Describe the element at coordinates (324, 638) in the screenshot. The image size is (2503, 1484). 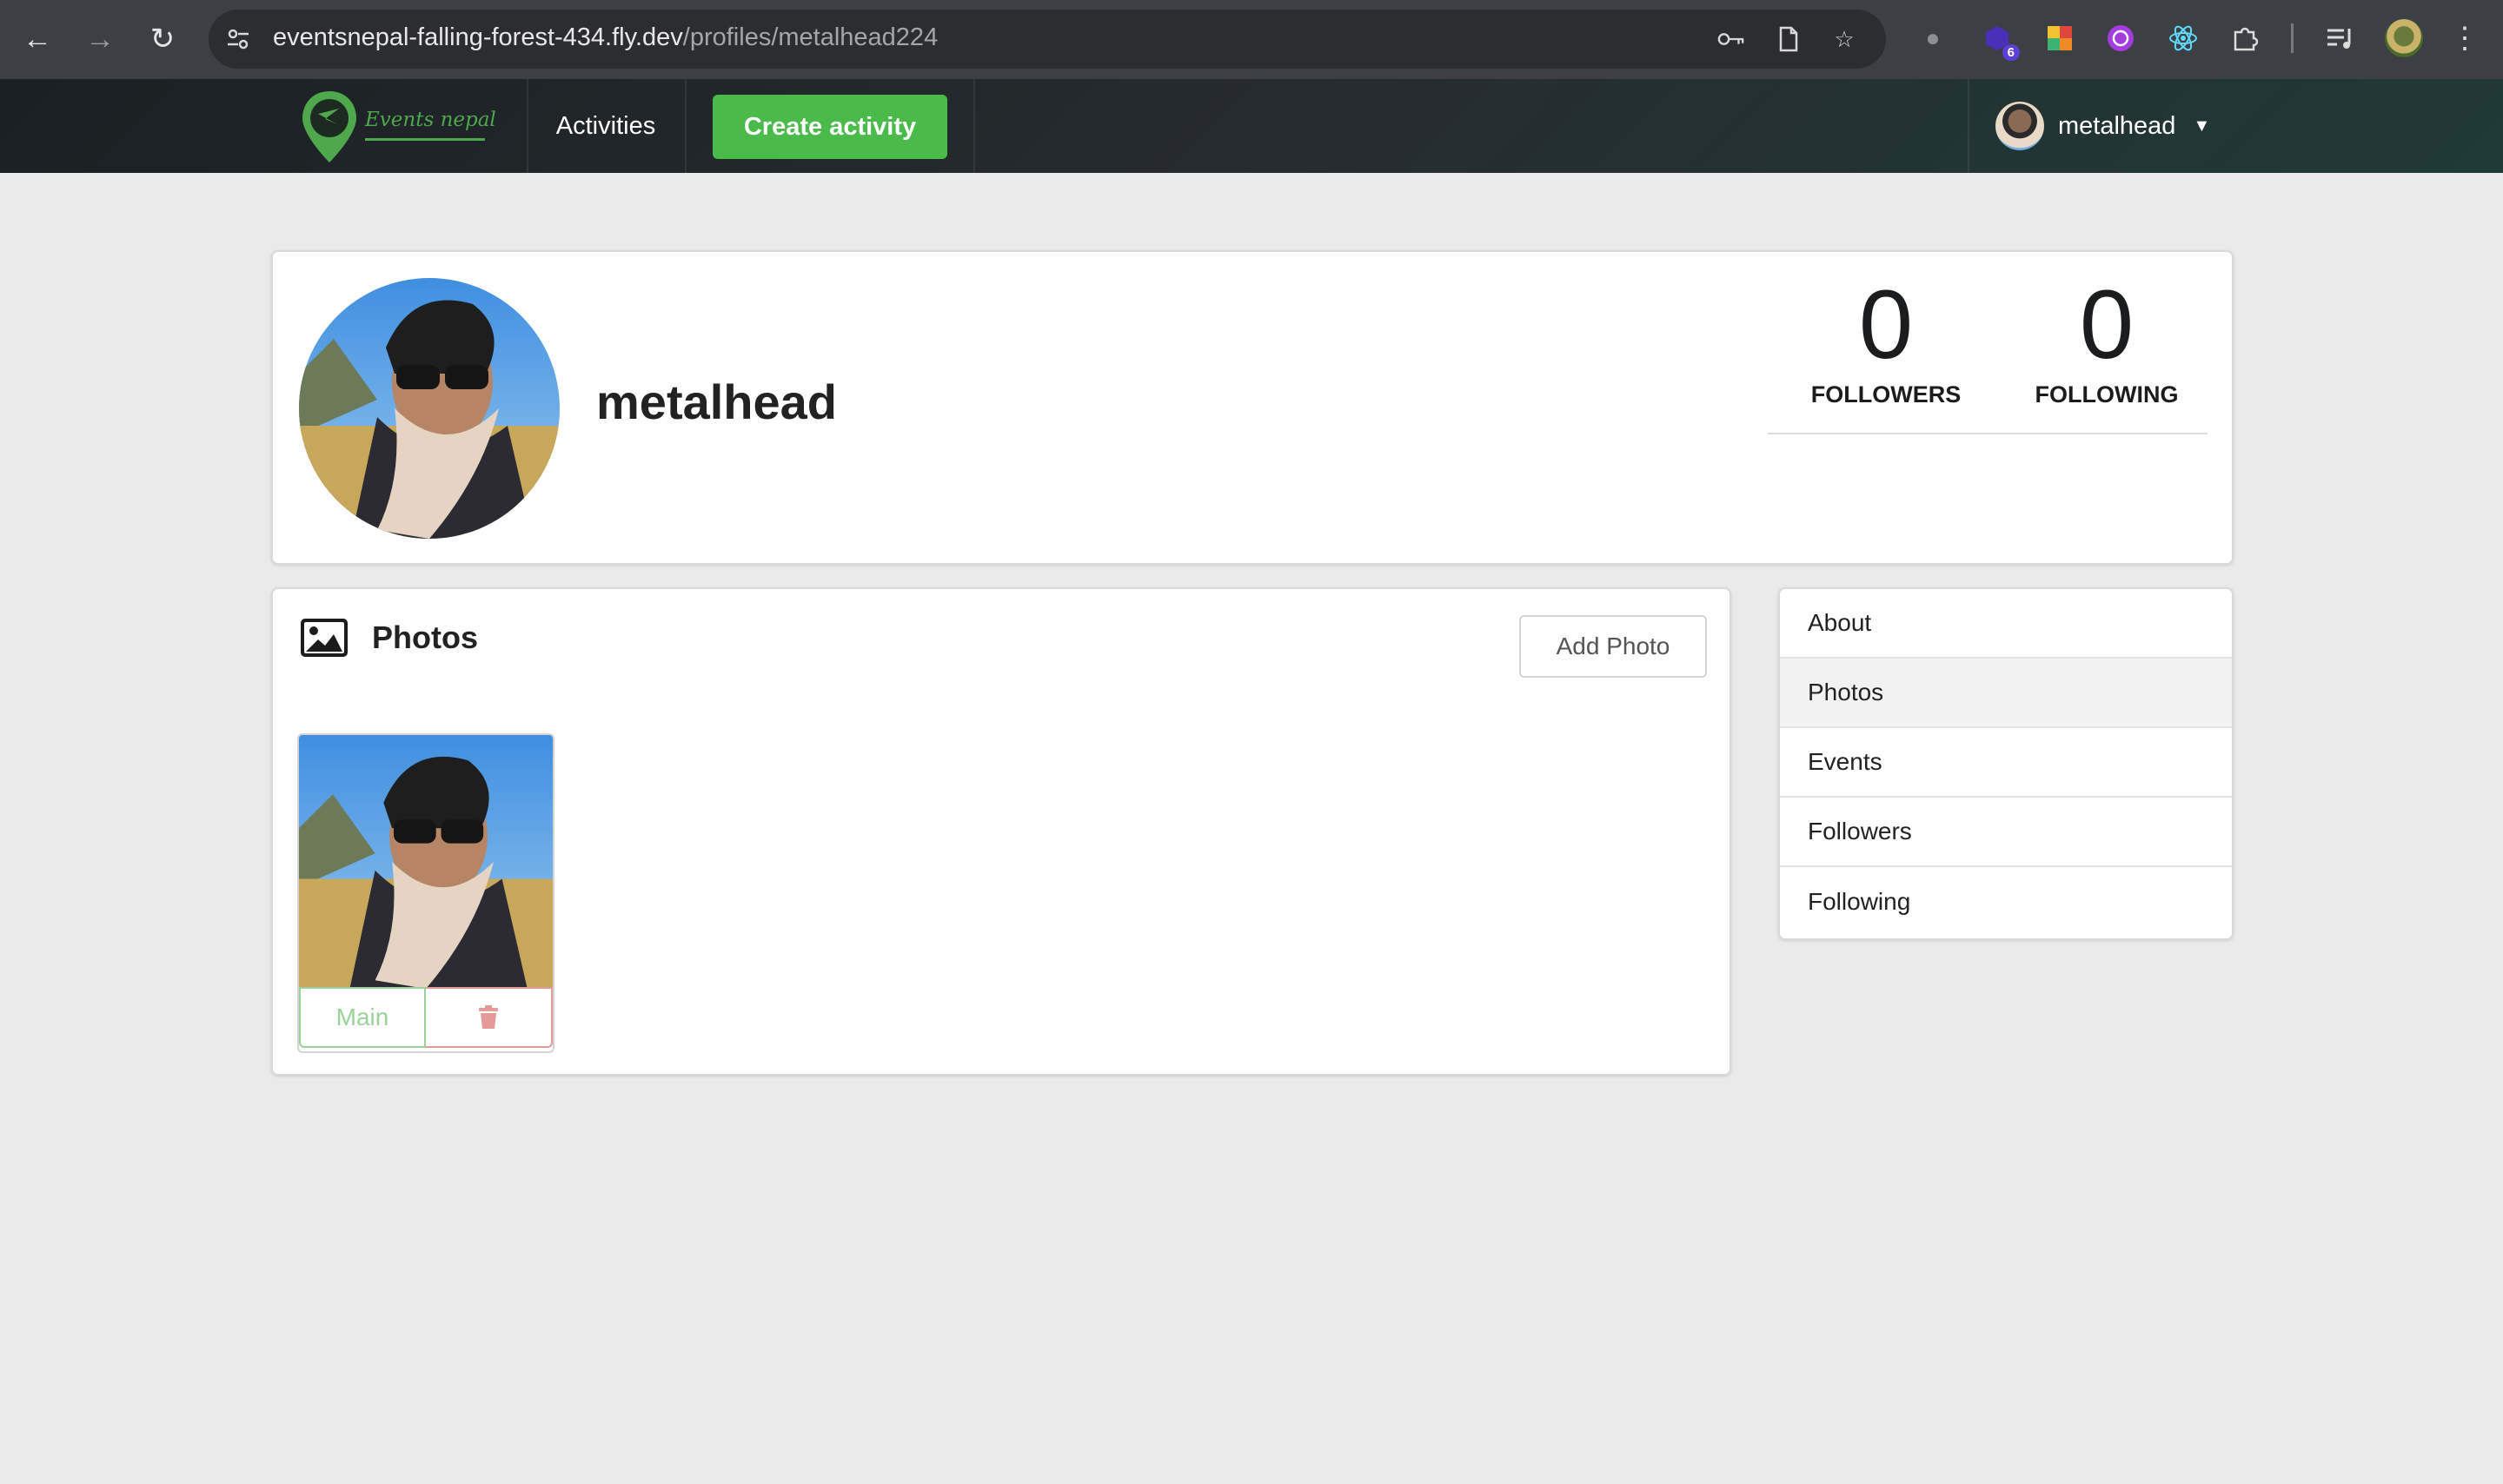
I see `image-icon` at that location.